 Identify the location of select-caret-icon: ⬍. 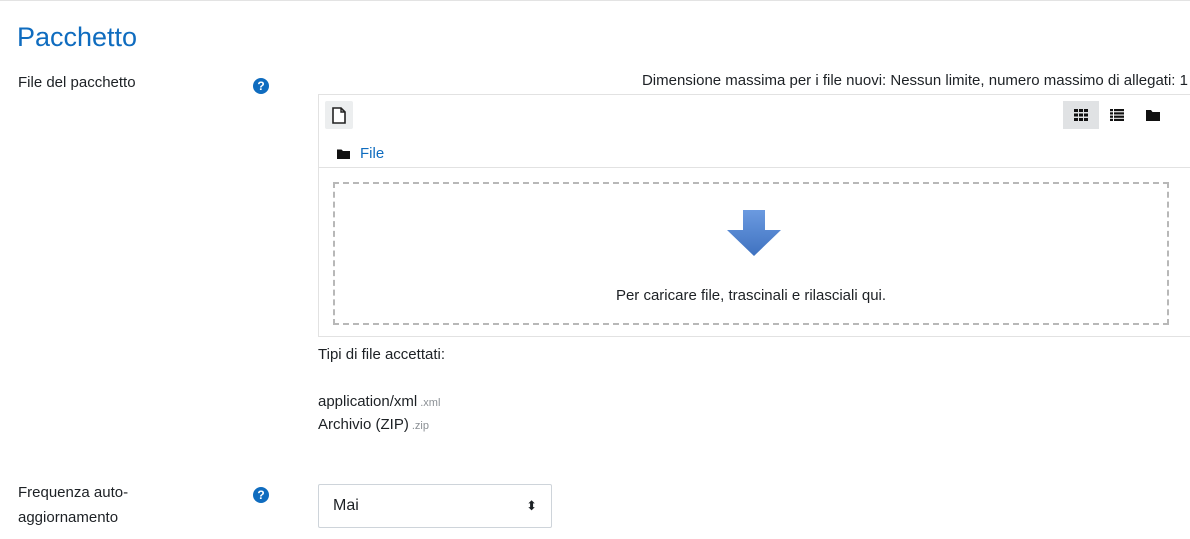
(531, 505).